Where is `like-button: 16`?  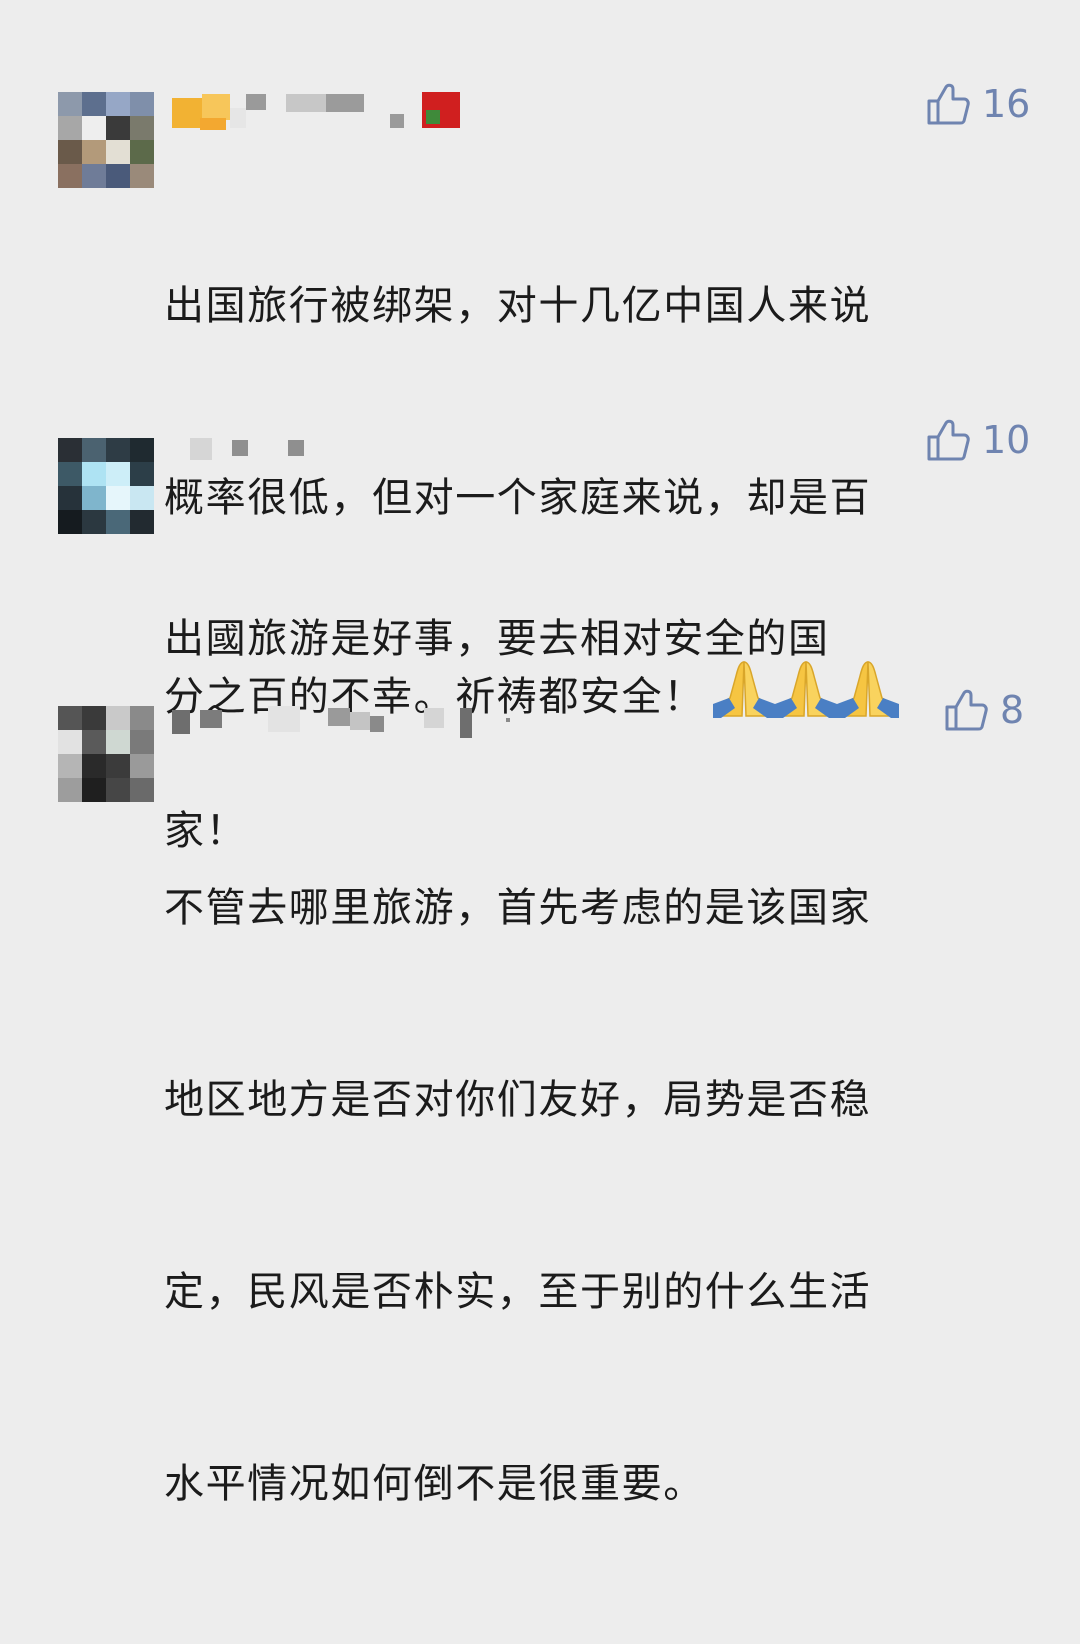
like-button: 16 is located at coordinates (978, 104).